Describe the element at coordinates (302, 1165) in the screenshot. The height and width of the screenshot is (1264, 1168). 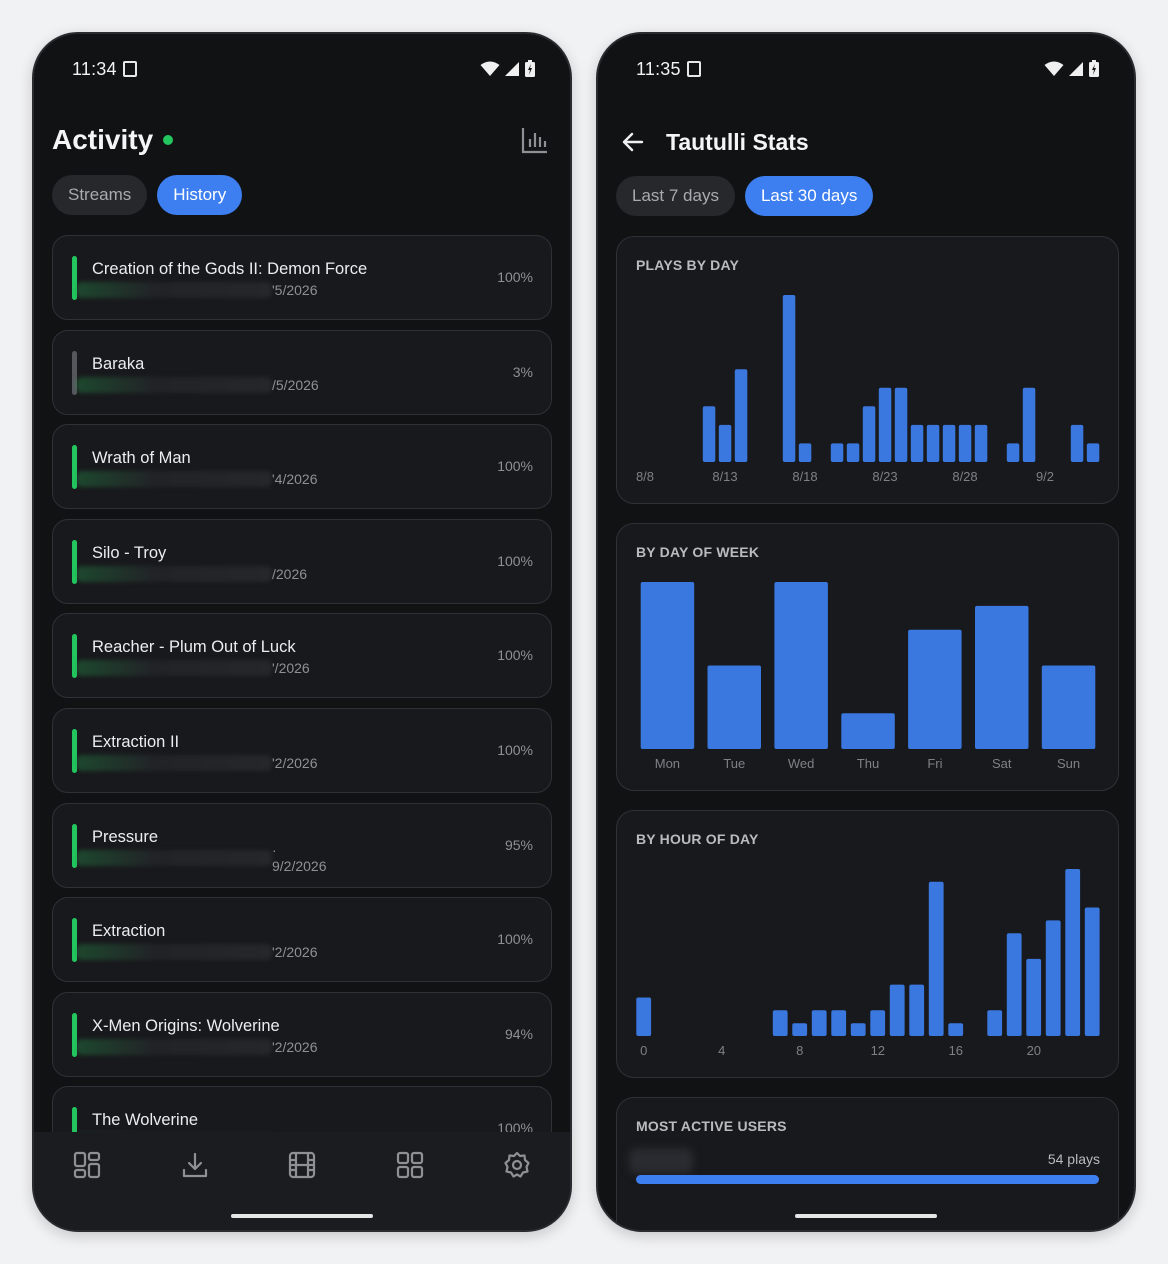
I see `film-icon` at that location.